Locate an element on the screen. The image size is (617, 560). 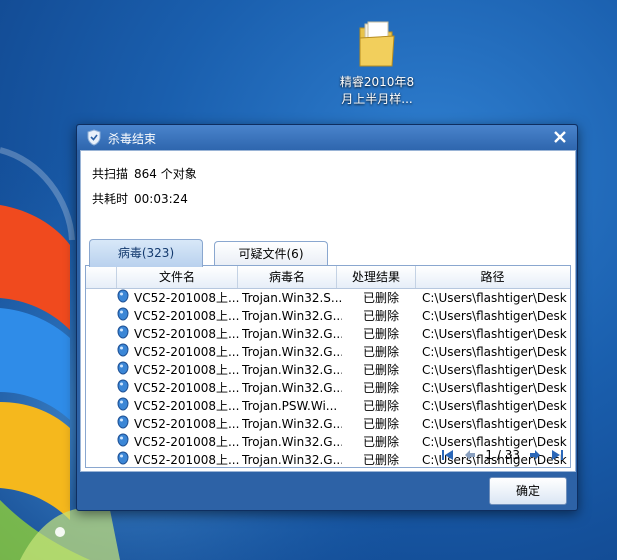
scan-count-line: 共扫描 864 个对象 is located at coordinates (144, 173).